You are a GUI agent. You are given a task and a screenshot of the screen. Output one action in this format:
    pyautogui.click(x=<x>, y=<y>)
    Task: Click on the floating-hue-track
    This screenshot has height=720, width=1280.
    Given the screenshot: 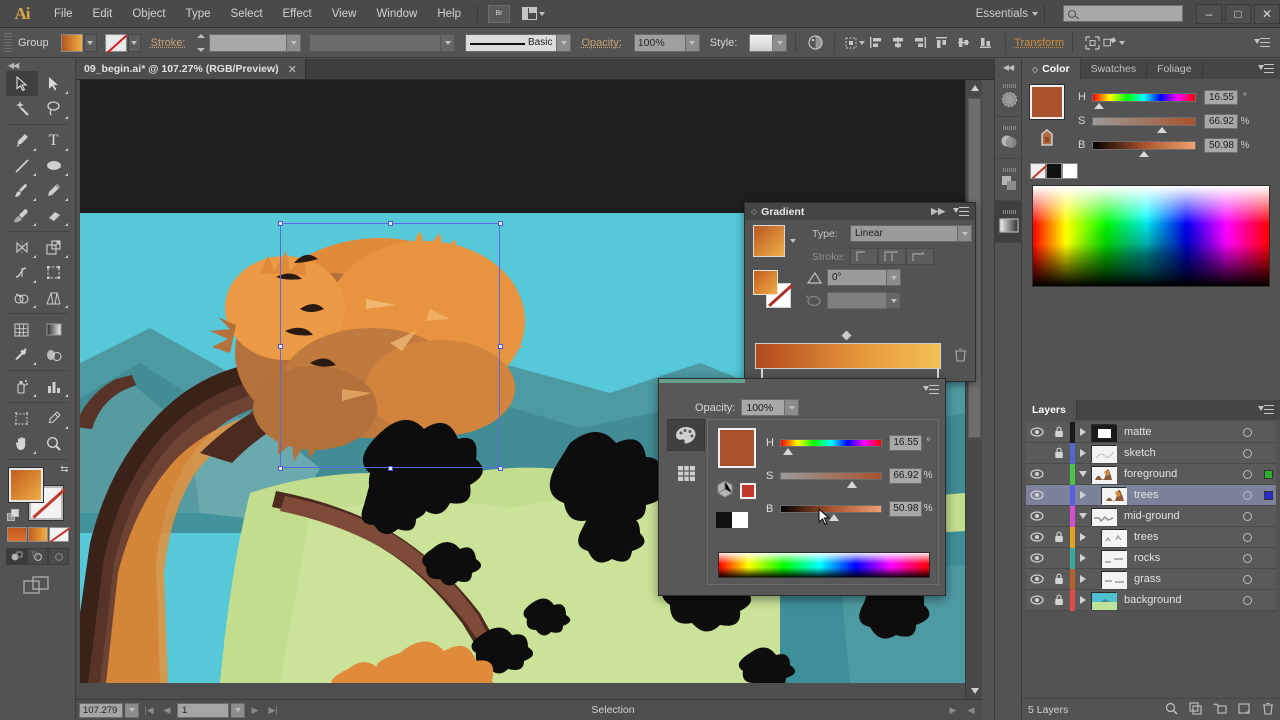 What is the action you would take?
    pyautogui.click(x=831, y=446)
    